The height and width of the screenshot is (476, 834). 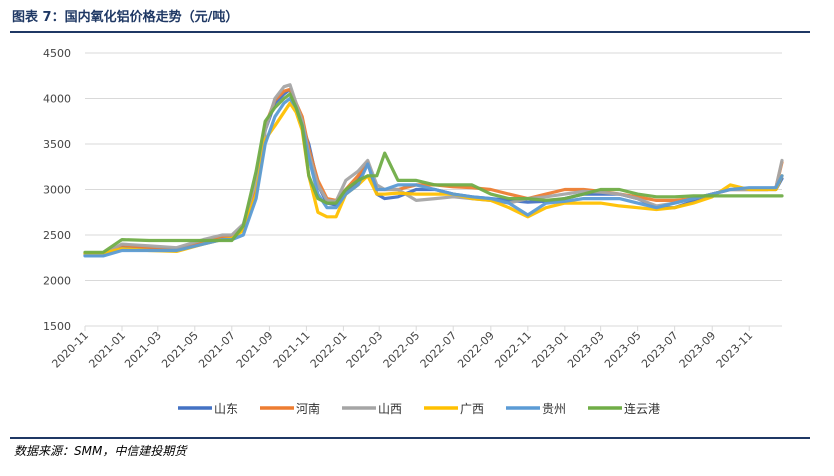 What do you see at coordinates (57, 53) in the screenshot?
I see `y-tick-label: 4500` at bounding box center [57, 53].